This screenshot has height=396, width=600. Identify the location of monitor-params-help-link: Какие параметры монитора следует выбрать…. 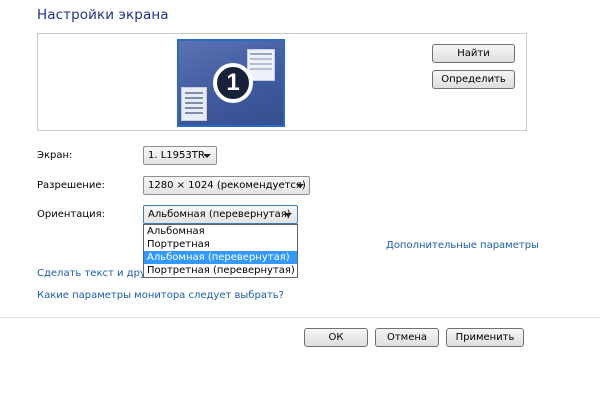
(160, 295).